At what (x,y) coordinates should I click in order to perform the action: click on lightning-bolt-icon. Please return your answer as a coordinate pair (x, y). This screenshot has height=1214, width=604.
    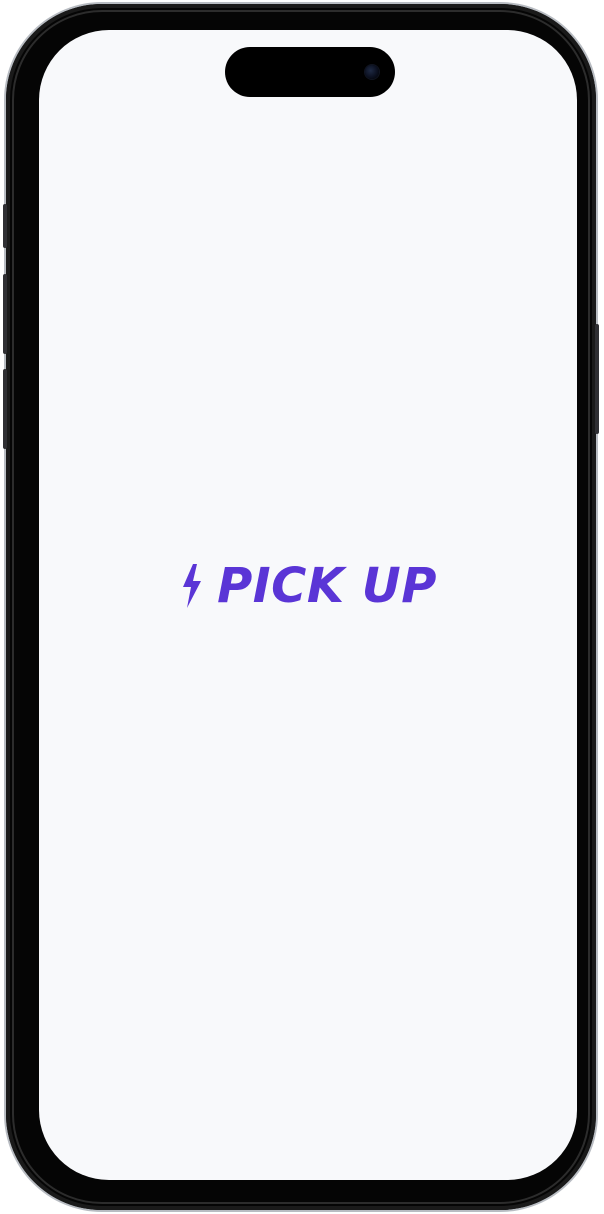
    Looking at the image, I should click on (192, 586).